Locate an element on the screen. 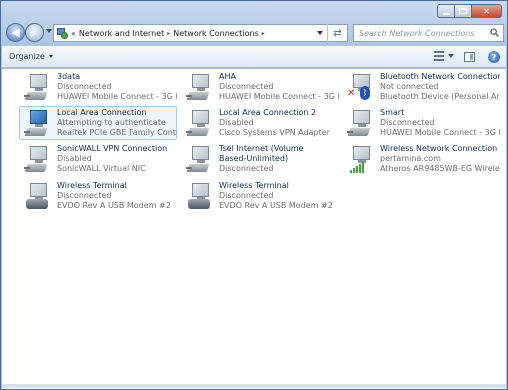  breadcrumb-network-and-internet: Network and Internet is located at coordinates (121, 33).